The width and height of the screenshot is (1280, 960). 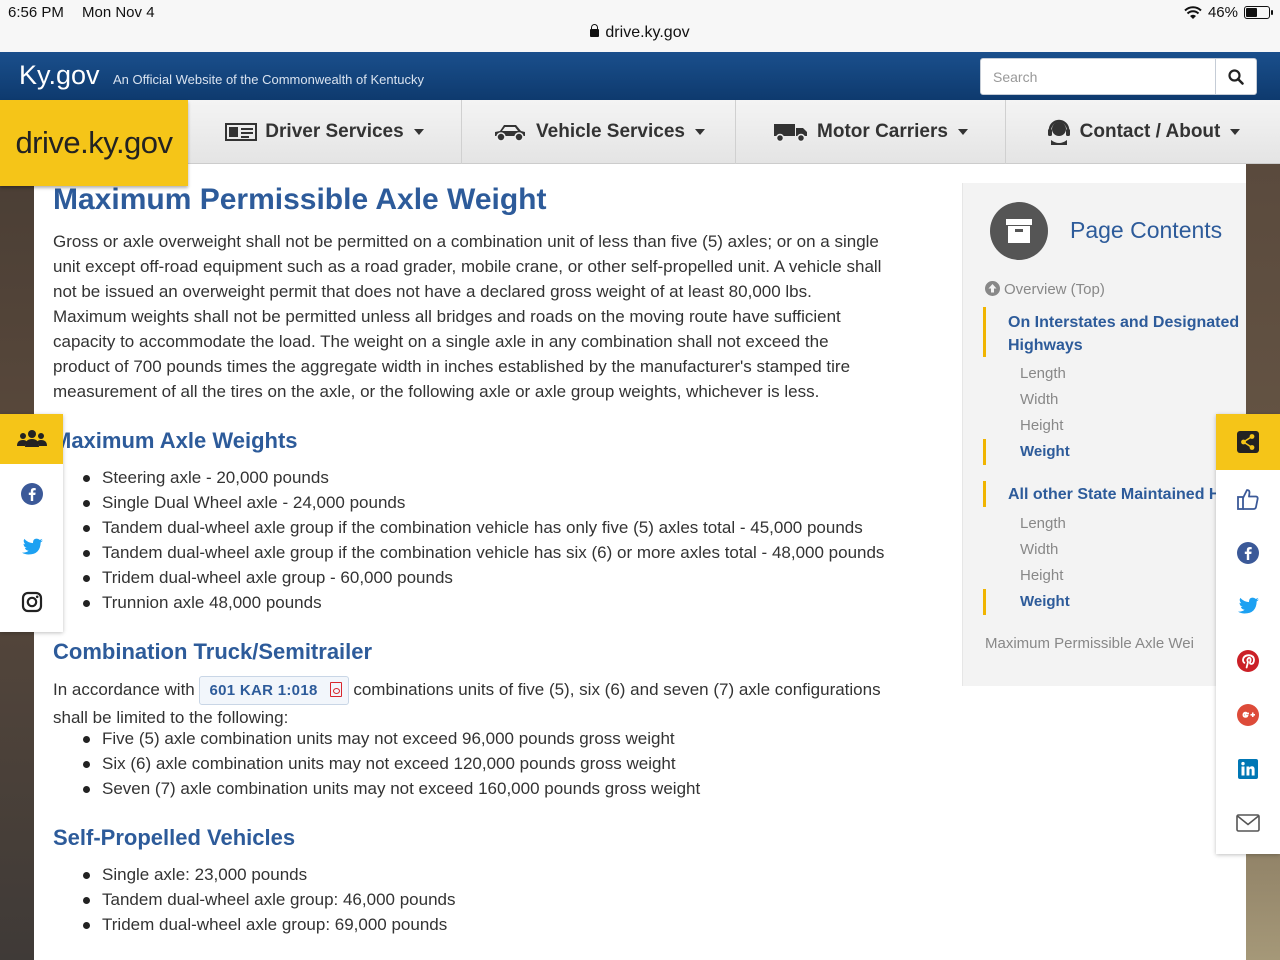 I want to click on status-bar: 6:56 PM Mon Nov 4 46% drive.ky.gov, so click(x=640, y=26).